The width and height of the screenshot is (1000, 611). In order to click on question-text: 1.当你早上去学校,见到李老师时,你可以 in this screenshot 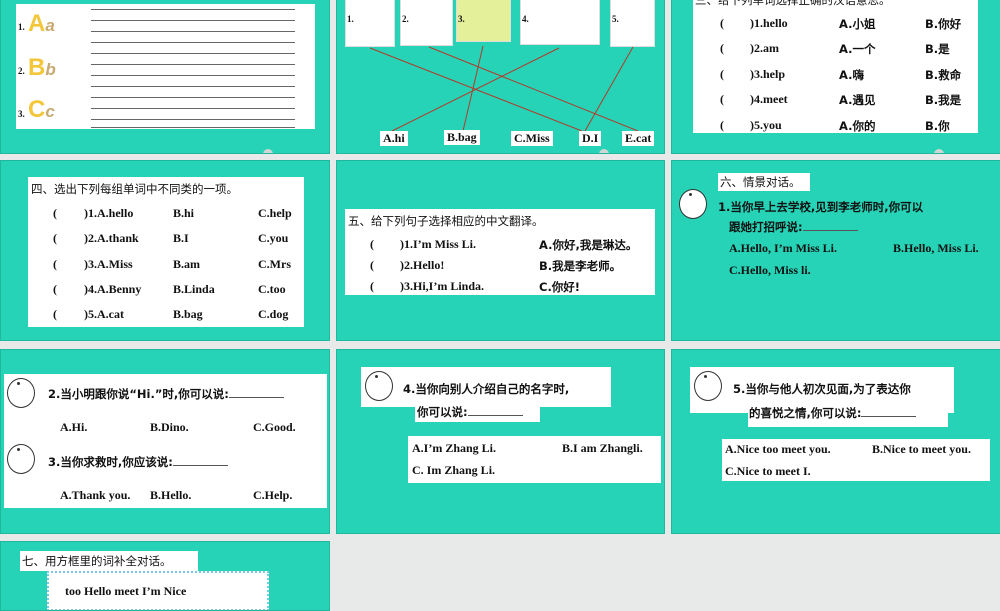, I will do `click(821, 207)`.